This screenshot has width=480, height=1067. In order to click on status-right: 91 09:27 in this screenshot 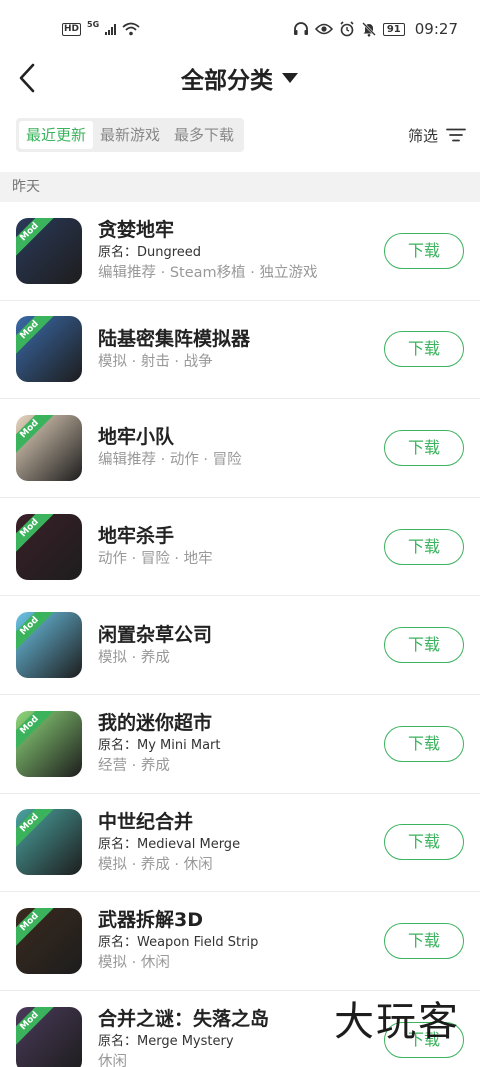, I will do `click(375, 29)`.